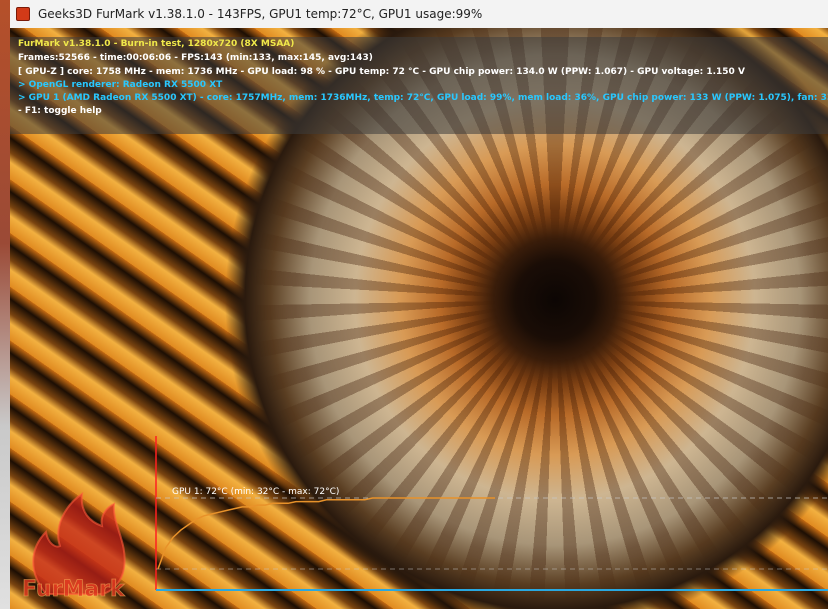  What do you see at coordinates (23, 14) in the screenshot?
I see `furmark-app-icon` at bounding box center [23, 14].